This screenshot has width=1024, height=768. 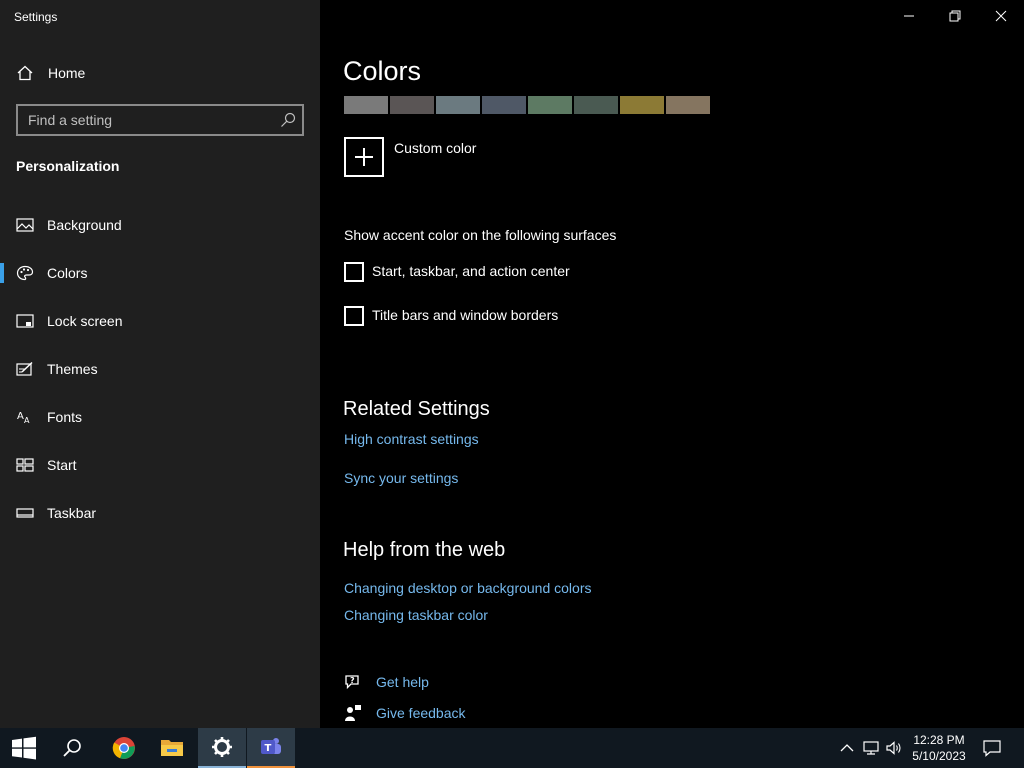 I want to click on sidebar-item-taskbar: Taskbar, so click(x=160, y=513).